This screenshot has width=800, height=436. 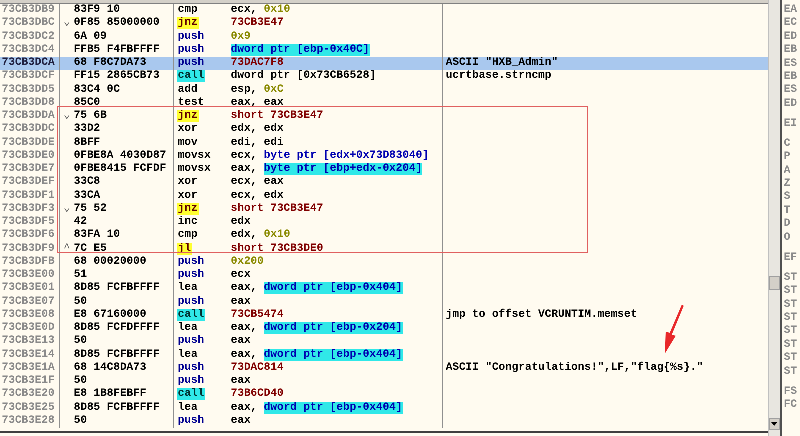 What do you see at coordinates (384, 262) in the screenshot?
I see `code-row: 73CB3DFB 68 00020000 push 0x200` at bounding box center [384, 262].